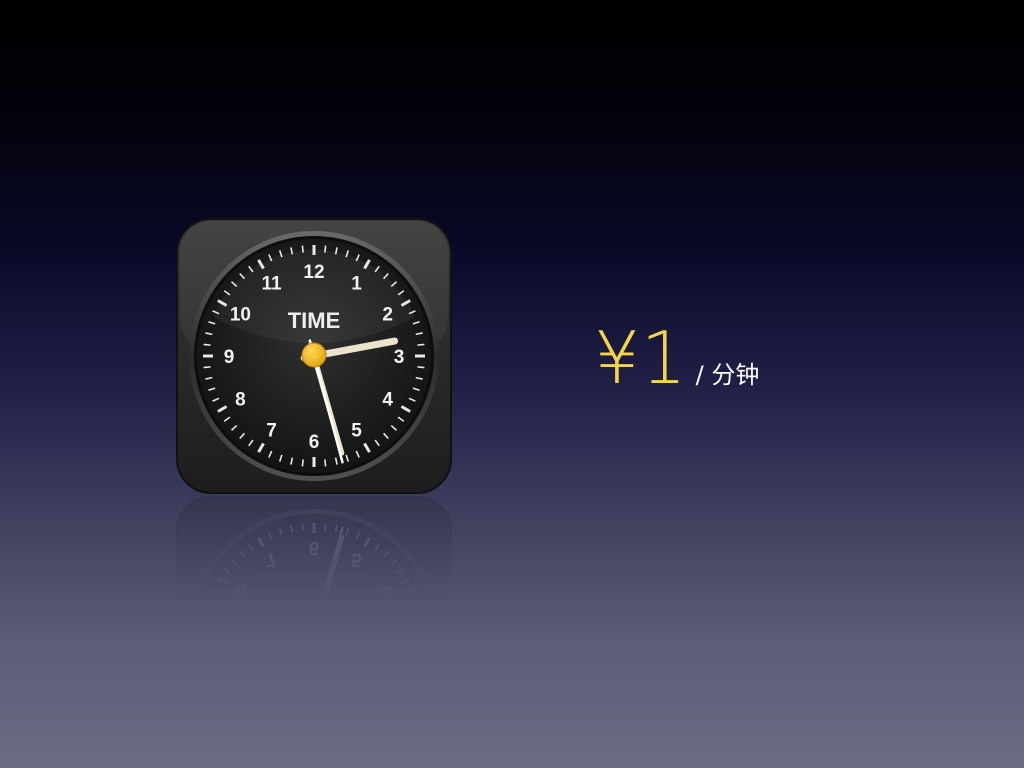  I want to click on clock-icon: 121234567891011 TIME, so click(314, 356).